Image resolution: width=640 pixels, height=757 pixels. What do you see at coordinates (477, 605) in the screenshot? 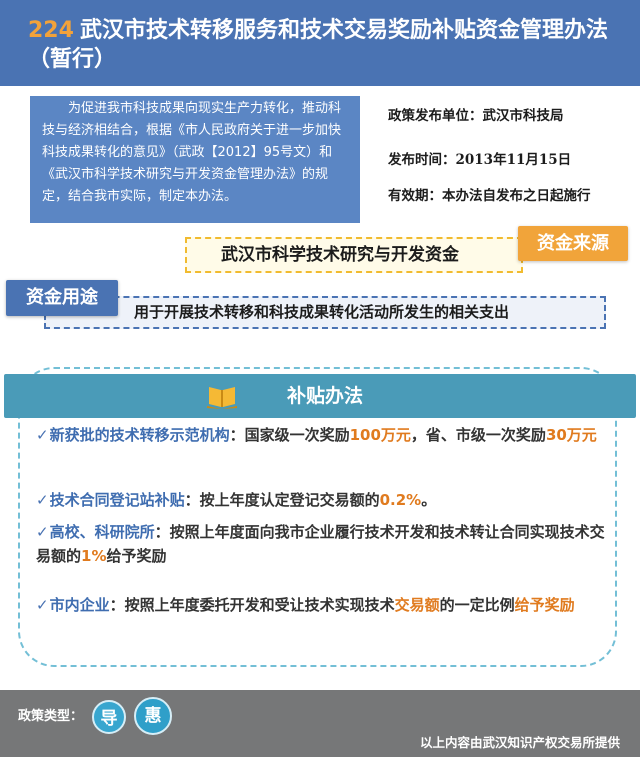
I see `subsidy-item-text: 的一定比例` at bounding box center [477, 605].